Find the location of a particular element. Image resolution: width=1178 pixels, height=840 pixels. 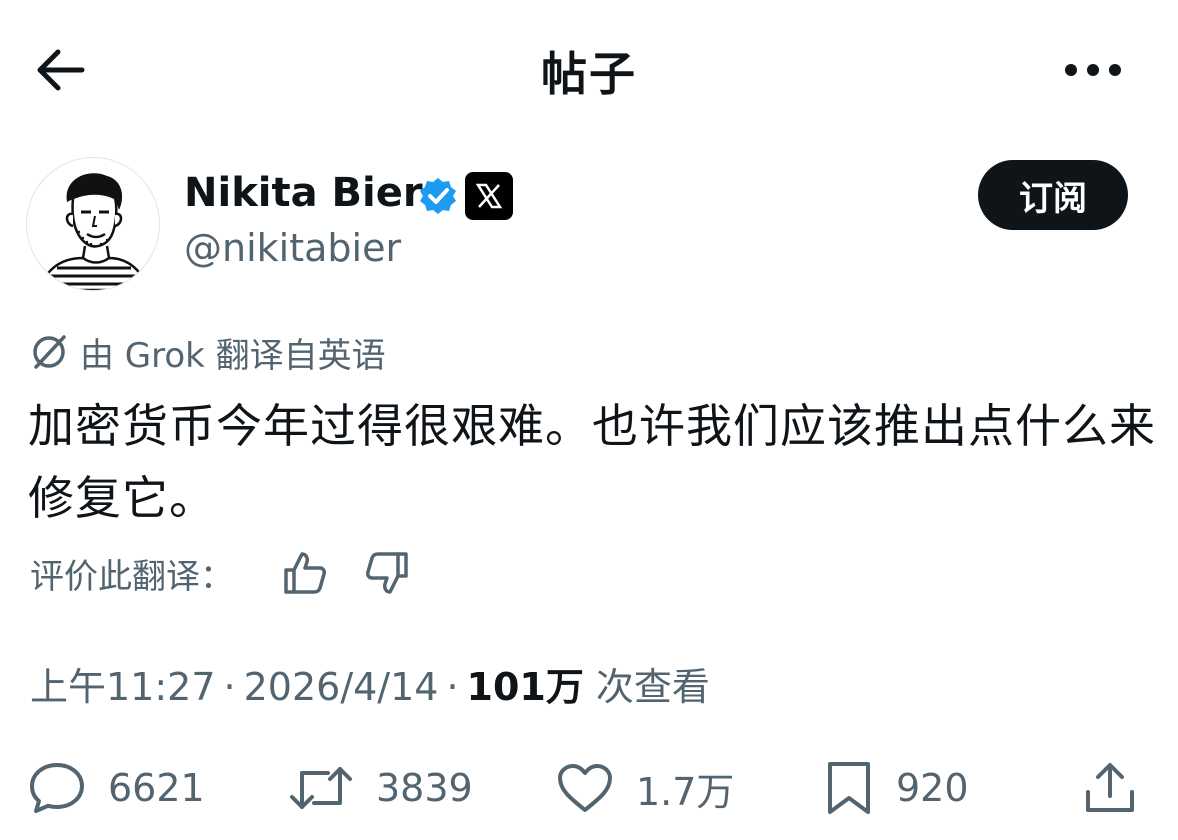

bookmark-button: 920 is located at coordinates (896, 788).